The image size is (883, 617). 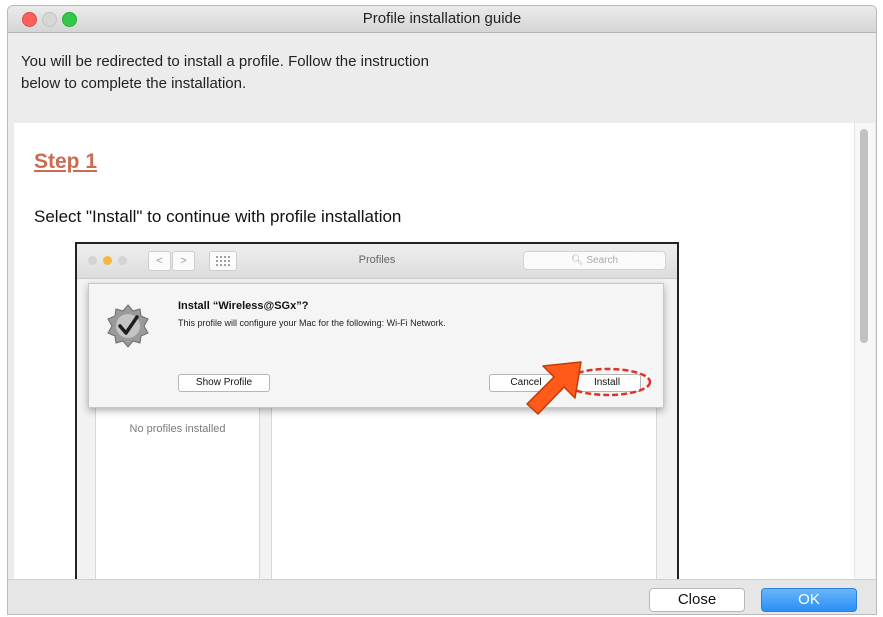 What do you see at coordinates (66, 161) in the screenshot?
I see `step-title: Step 1` at bounding box center [66, 161].